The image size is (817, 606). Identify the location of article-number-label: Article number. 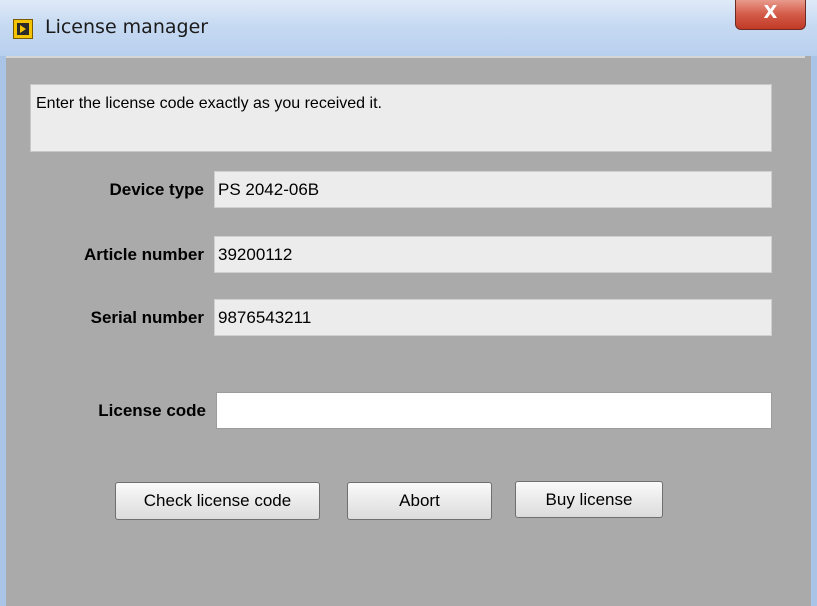
(144, 254).